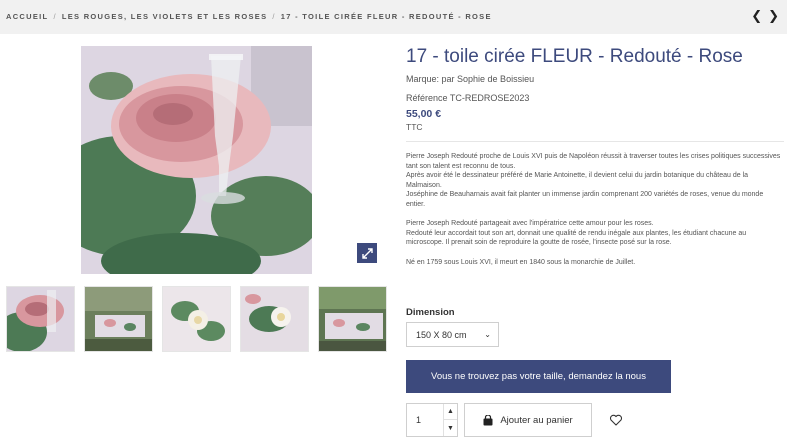  What do you see at coordinates (574, 56) in the screenshot?
I see `product-title: 17 - toile cirée FLEUR - Redouté - Rose` at bounding box center [574, 56].